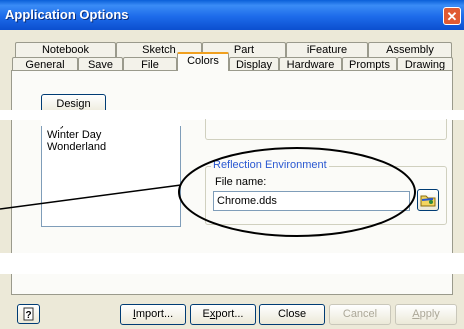 This screenshot has height=329, width=464. What do you see at coordinates (297, 192) in the screenshot?
I see `annotation-ellipse` at bounding box center [297, 192].